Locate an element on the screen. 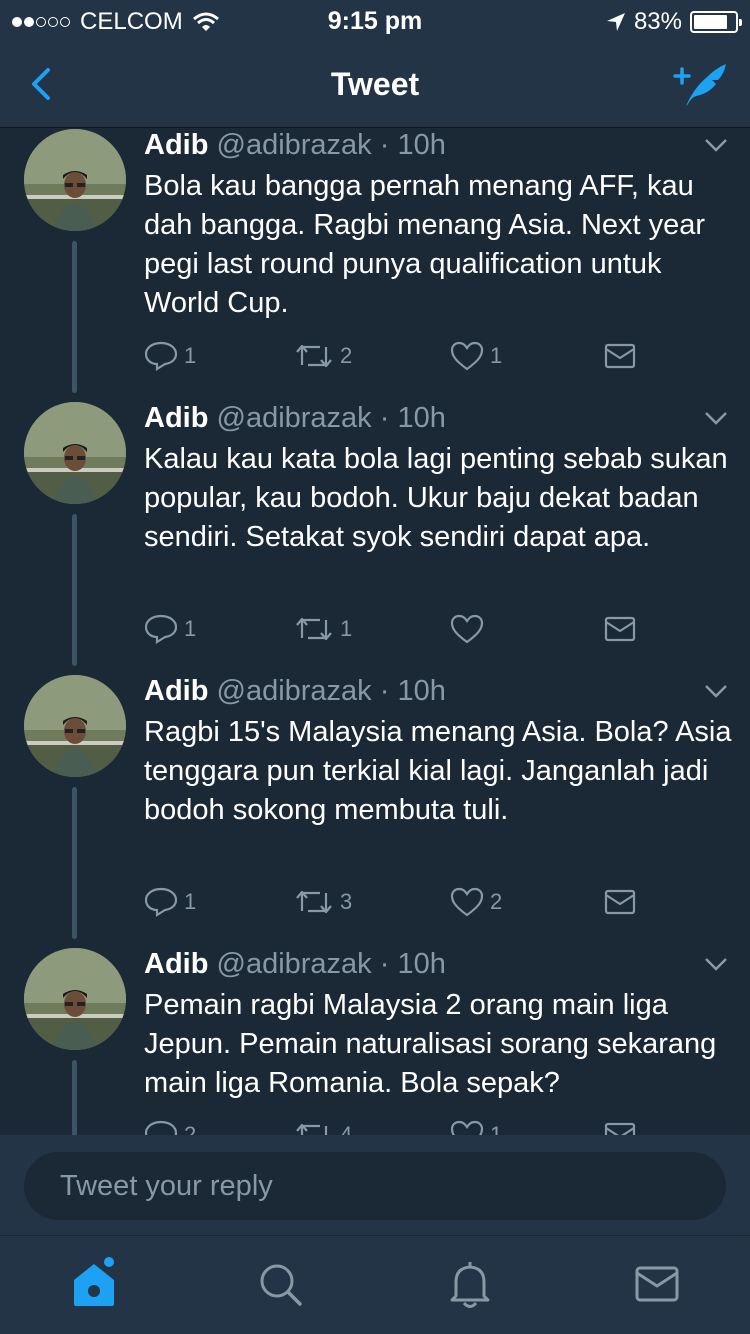 The height and width of the screenshot is (1334, 750). tweet-actions: 1 3 2 is located at coordinates (394, 902).